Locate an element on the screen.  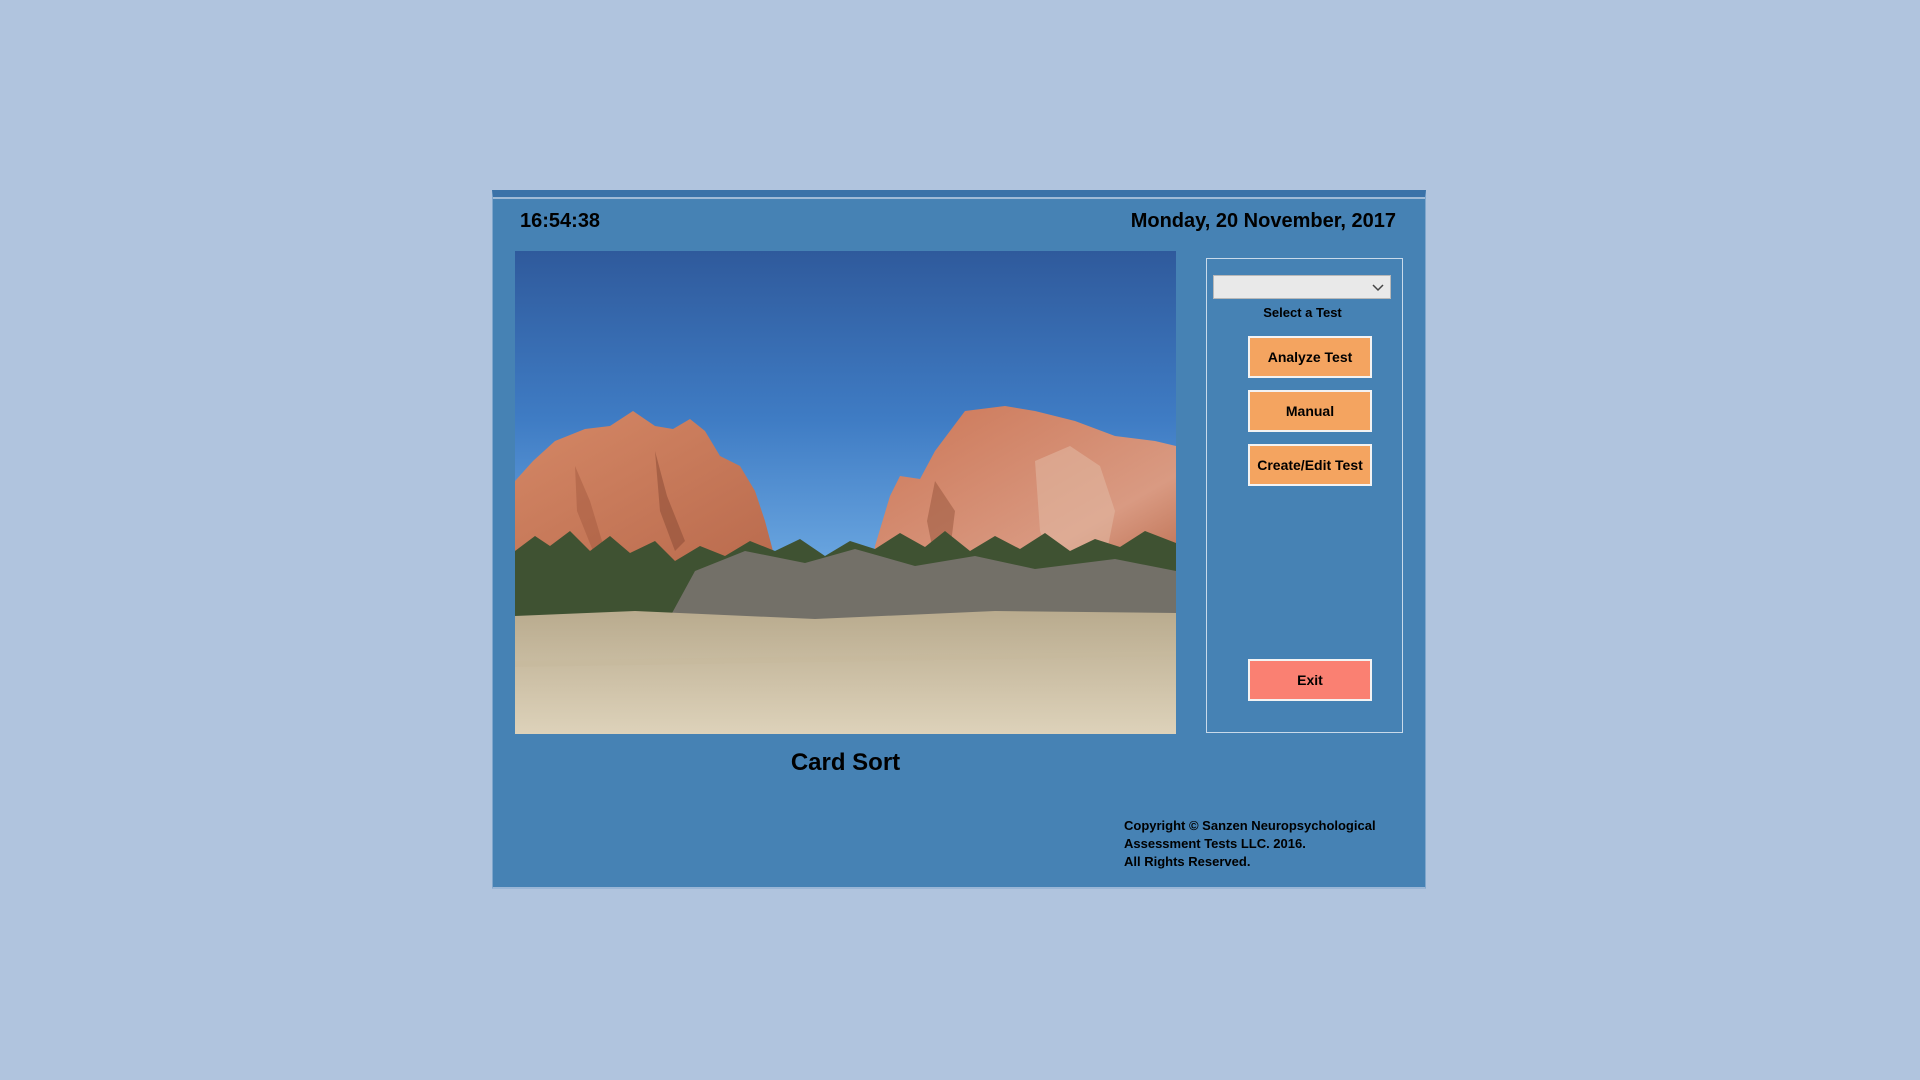
select-test-label: Select a Test is located at coordinates (1302, 312).